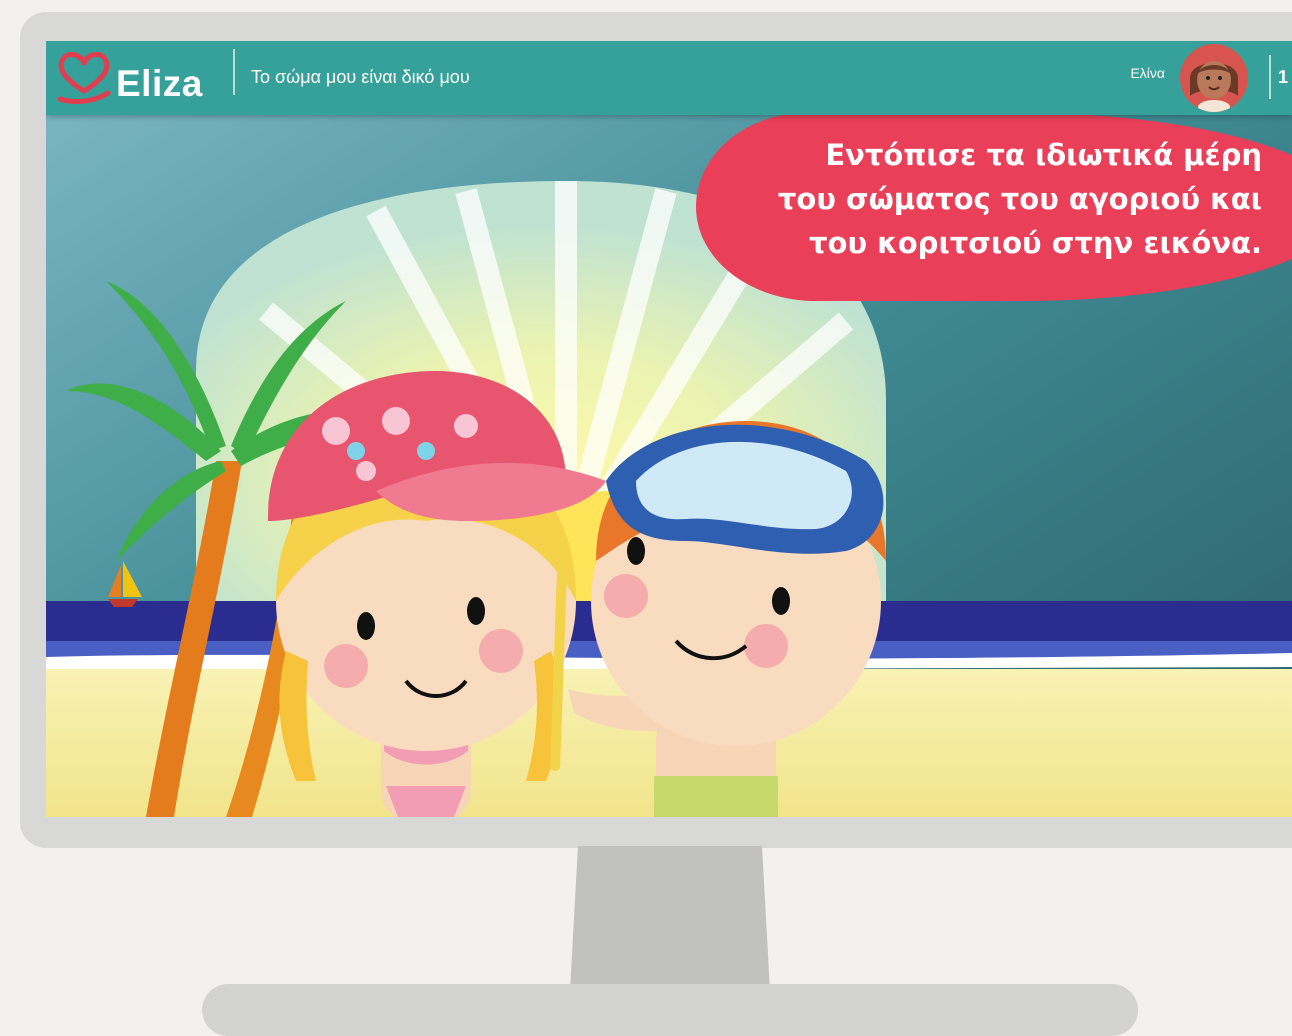 Image resolution: width=1292 pixels, height=1036 pixels. I want to click on app-logo: Eliza, so click(141, 77).